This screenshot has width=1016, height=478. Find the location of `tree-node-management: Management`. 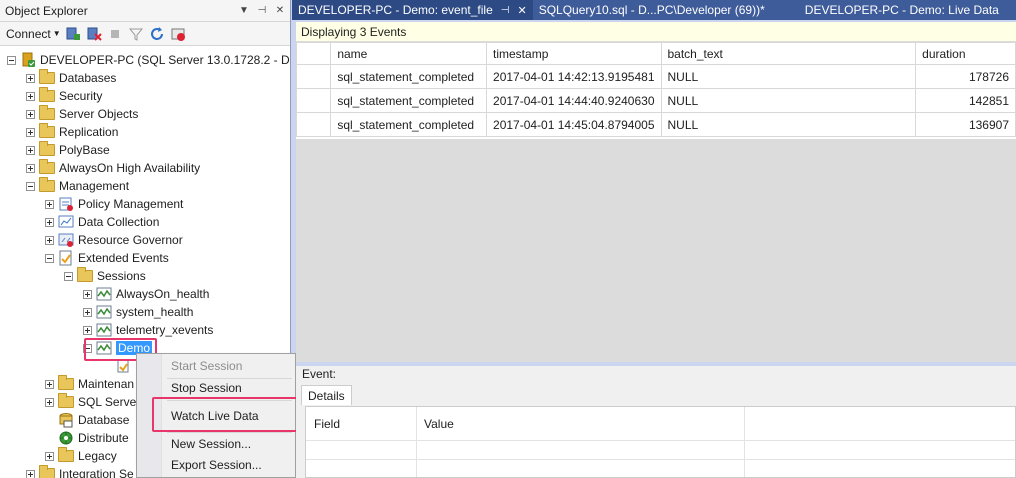

tree-node-management: Management is located at coordinates (77, 186).